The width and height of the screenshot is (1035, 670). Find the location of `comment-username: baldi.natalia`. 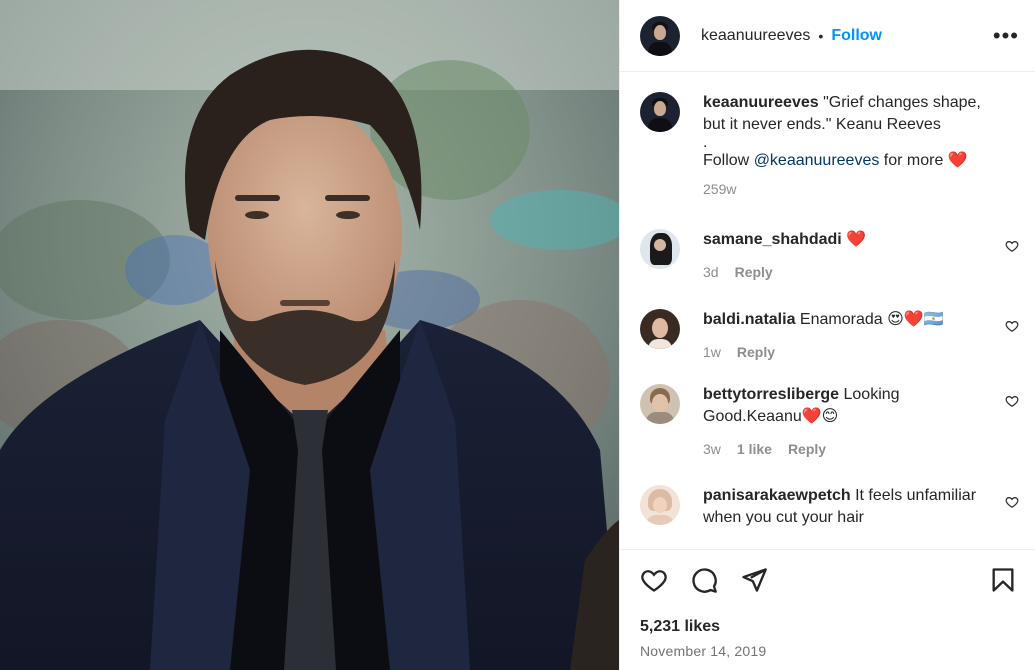

comment-username: baldi.natalia is located at coordinates (749, 319).